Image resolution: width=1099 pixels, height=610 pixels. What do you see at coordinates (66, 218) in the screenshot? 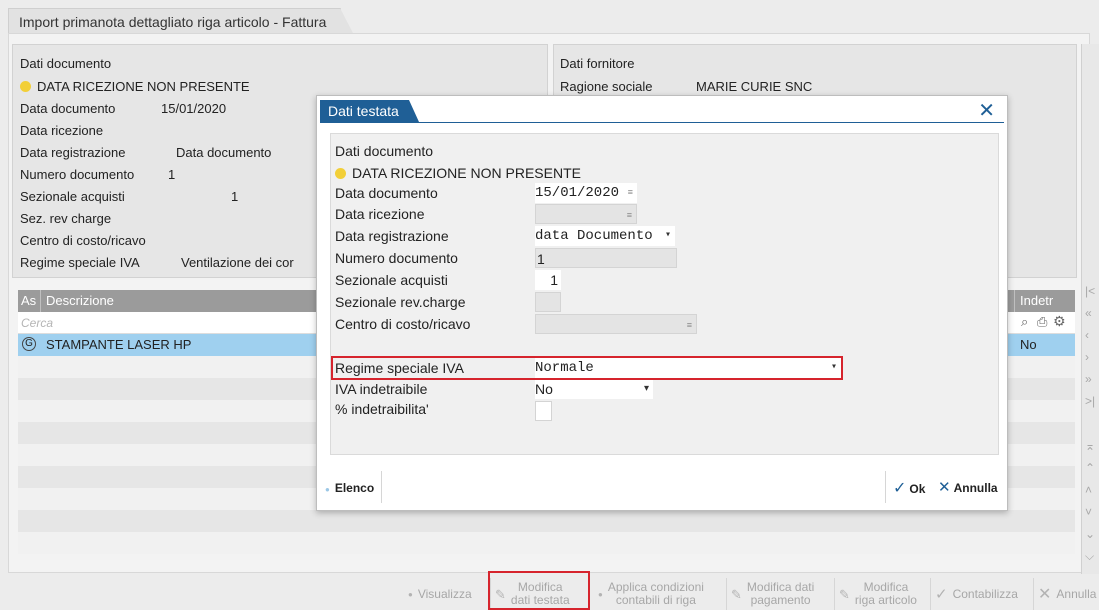
I see `doc-label-sez-rev-charge: Sez. rev charge` at bounding box center [66, 218].